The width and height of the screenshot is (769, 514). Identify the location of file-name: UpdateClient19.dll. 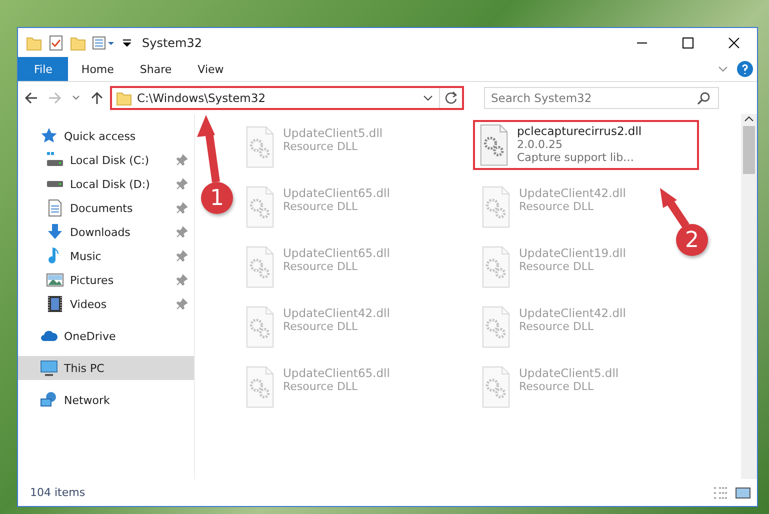
(572, 253).